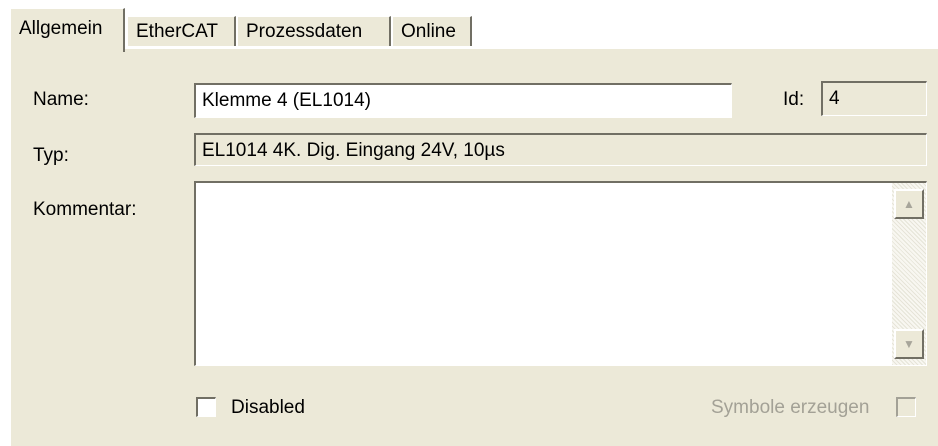 This screenshot has height=446, width=938. I want to click on name-input: Klemme 4 (EL1014), so click(463, 100).